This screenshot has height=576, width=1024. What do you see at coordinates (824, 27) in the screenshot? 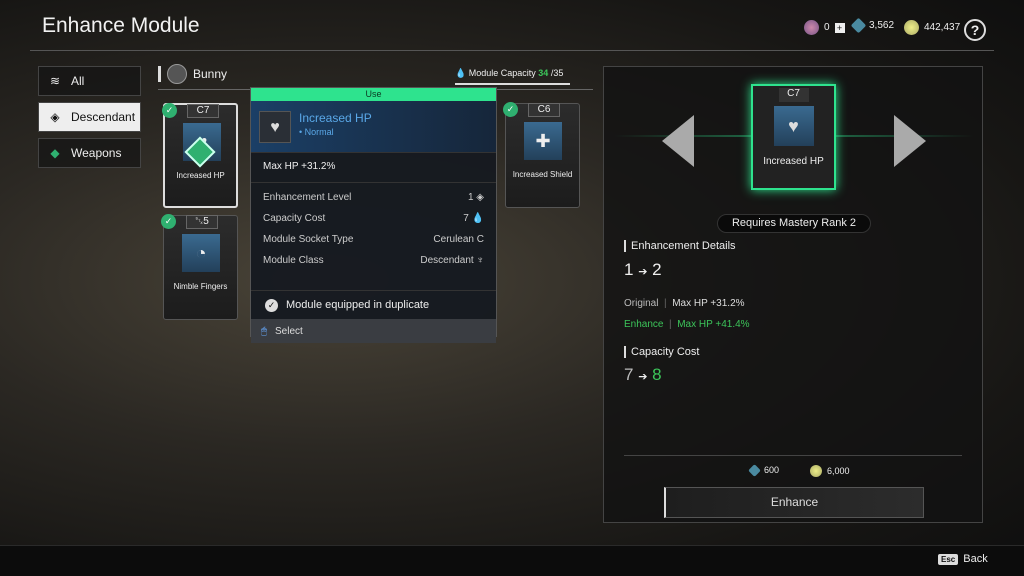
I see `currency-mastery: 0 +` at bounding box center [824, 27].